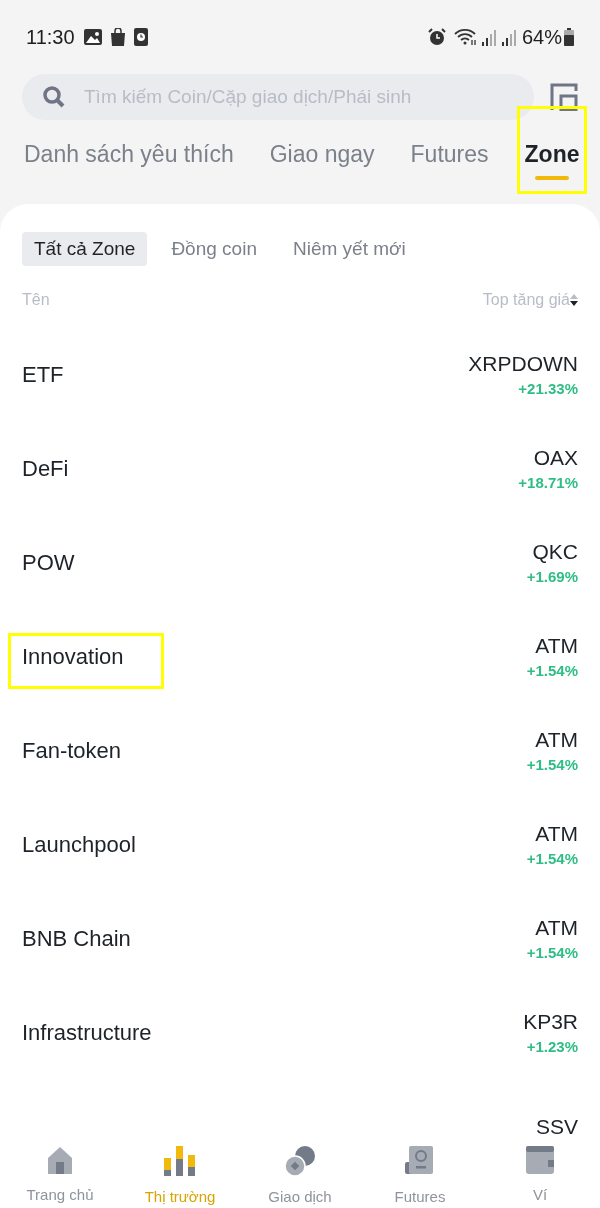  I want to click on alarm-icon, so click(436, 37).